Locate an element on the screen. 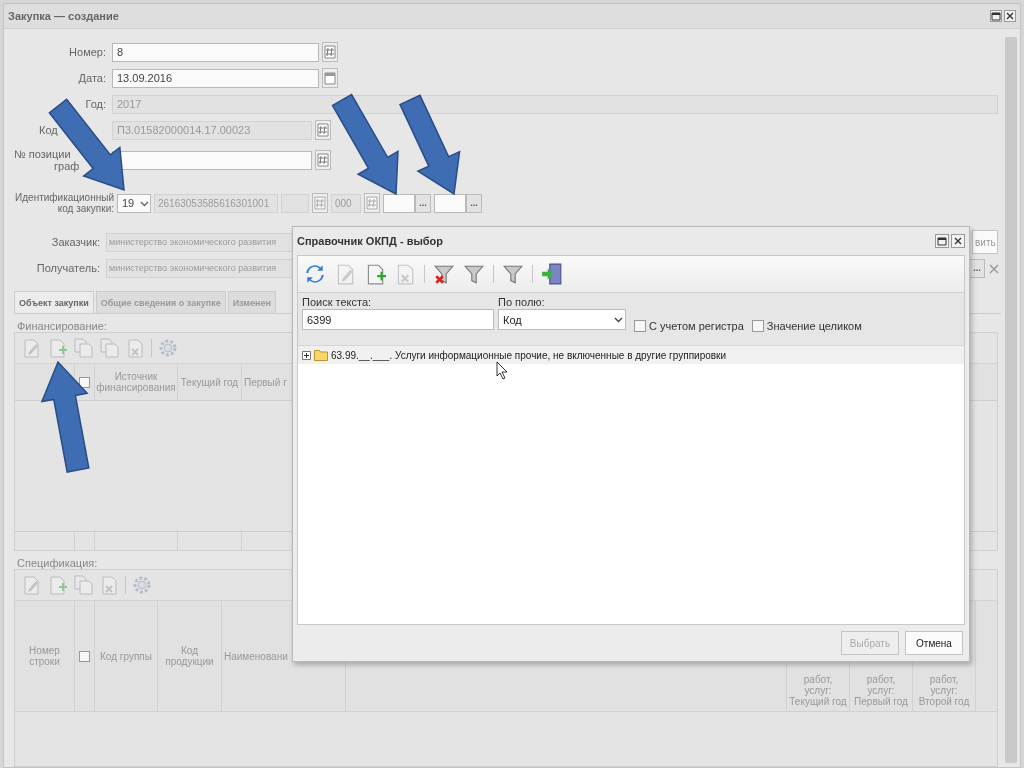 The width and height of the screenshot is (1024, 768). exit-door-icon is located at coordinates (552, 274).